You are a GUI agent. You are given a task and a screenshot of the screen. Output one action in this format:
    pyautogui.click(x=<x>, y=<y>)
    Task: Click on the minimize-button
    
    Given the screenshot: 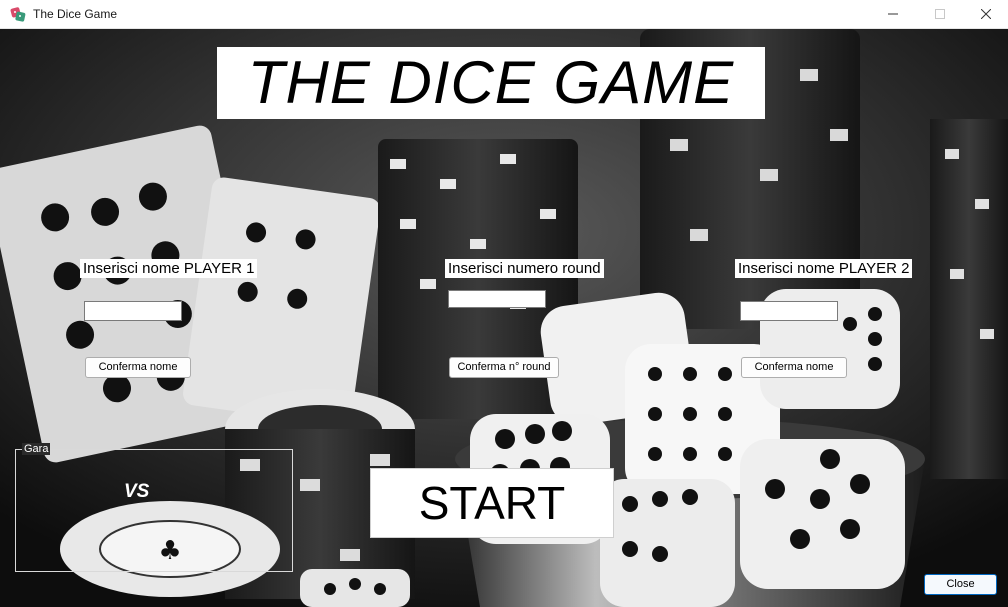 What is the action you would take?
    pyautogui.click(x=893, y=14)
    